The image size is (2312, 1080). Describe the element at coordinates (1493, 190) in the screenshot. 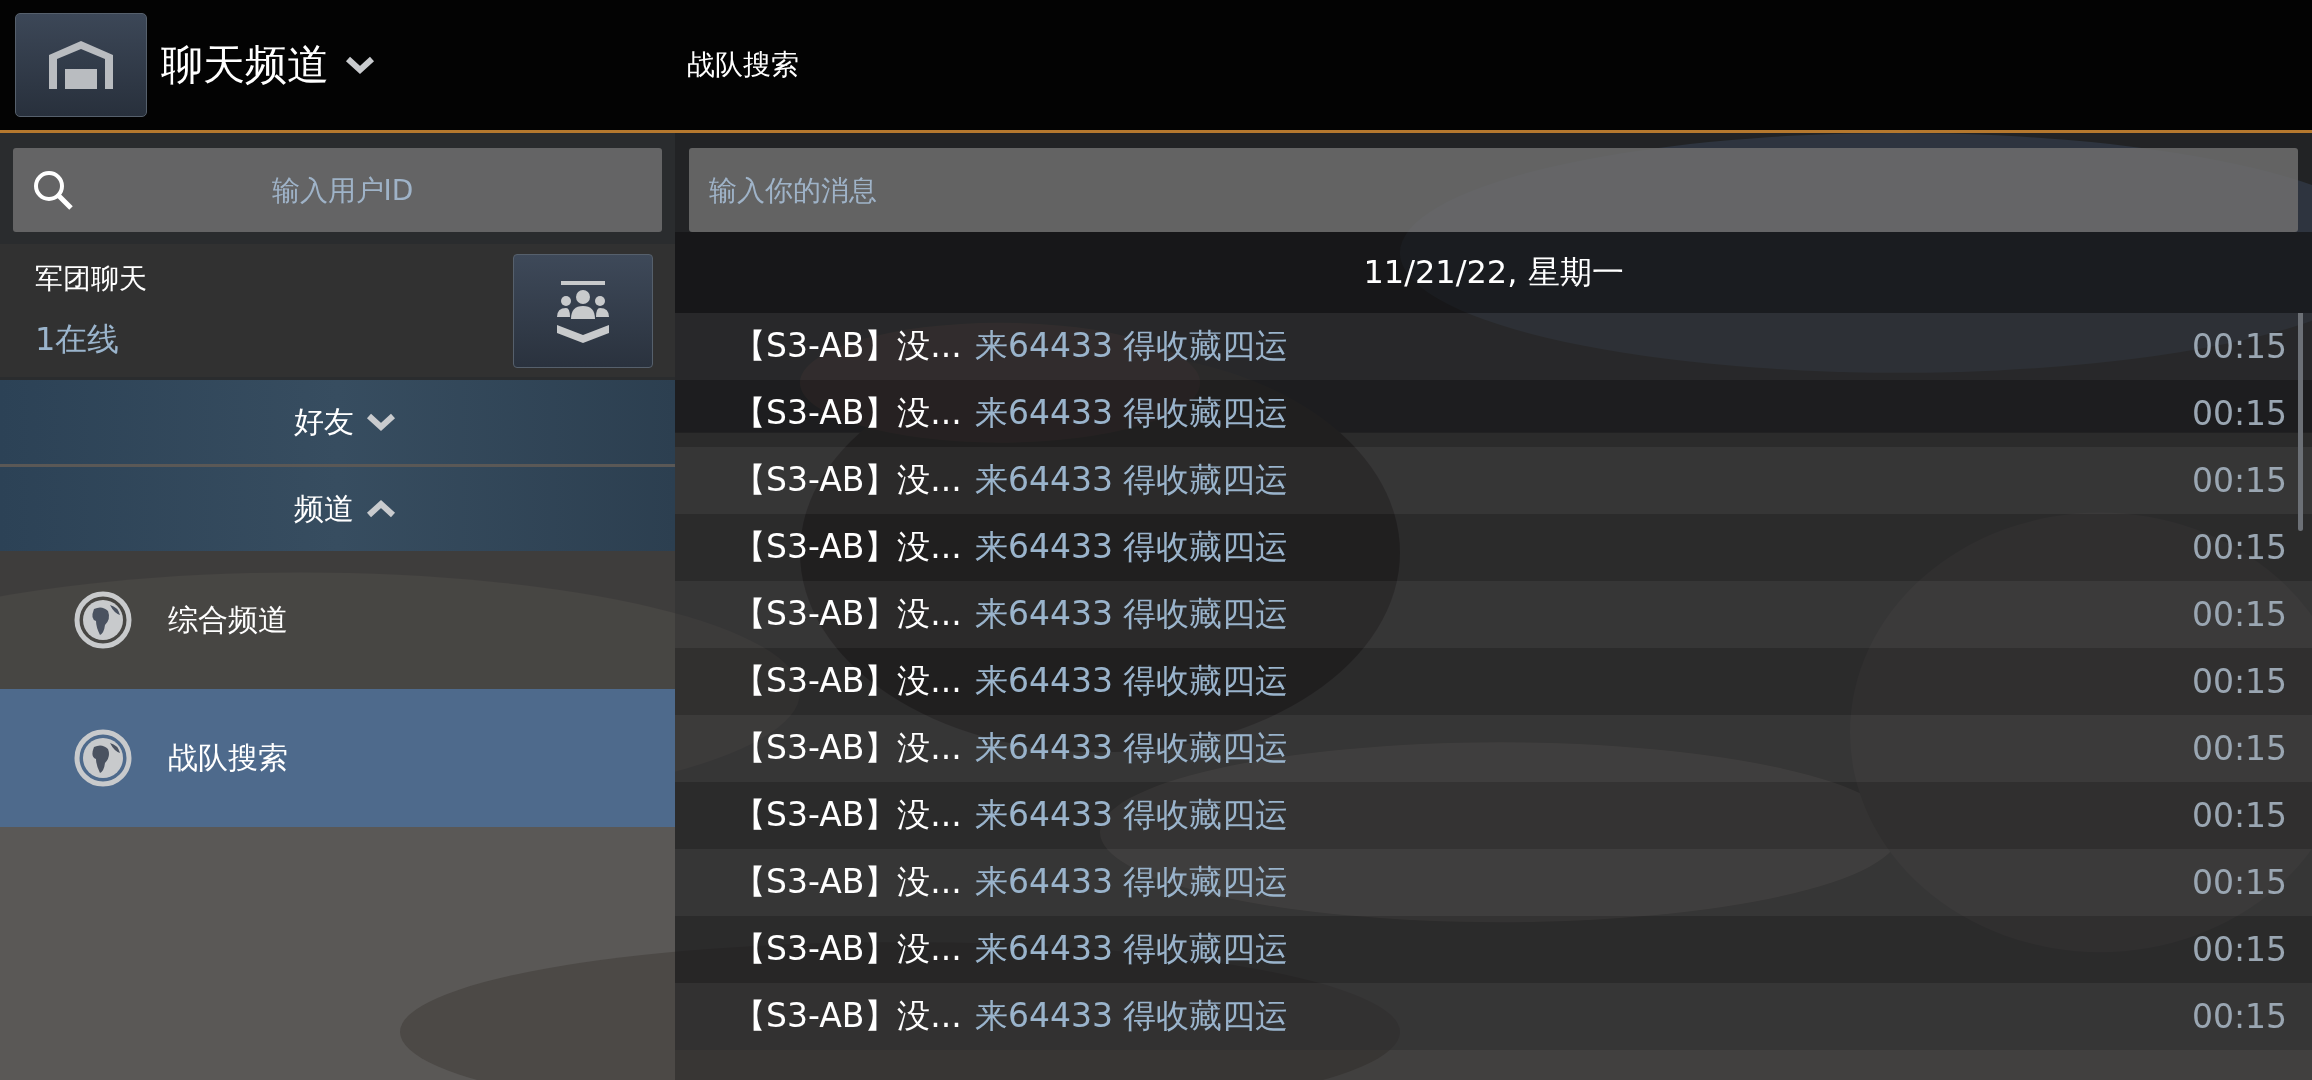

I see `message-input-field: 输入你的消息` at that location.